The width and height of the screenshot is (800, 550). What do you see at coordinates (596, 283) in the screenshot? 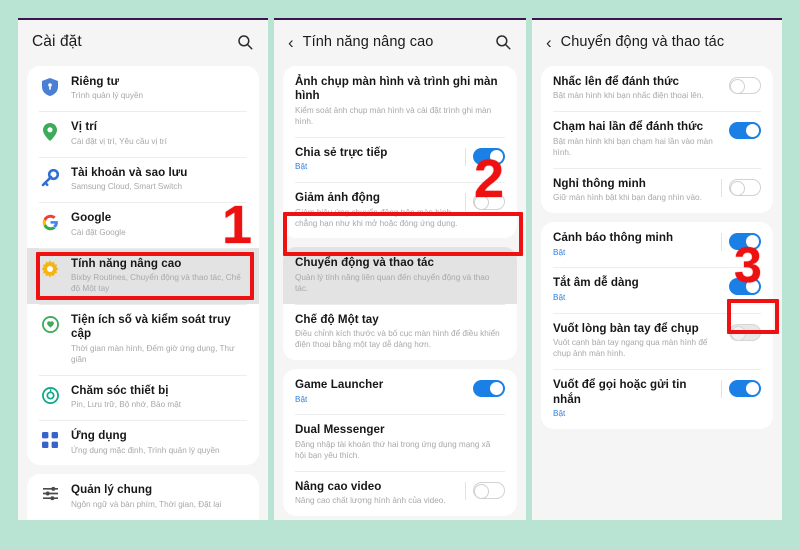
I see `item-title: Tắt âm dễ dàng` at bounding box center [596, 283].